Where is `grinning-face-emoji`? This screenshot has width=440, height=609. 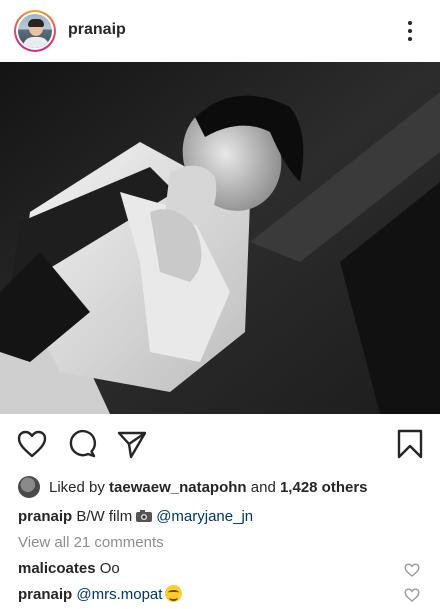 grinning-face-emoji is located at coordinates (174, 593).